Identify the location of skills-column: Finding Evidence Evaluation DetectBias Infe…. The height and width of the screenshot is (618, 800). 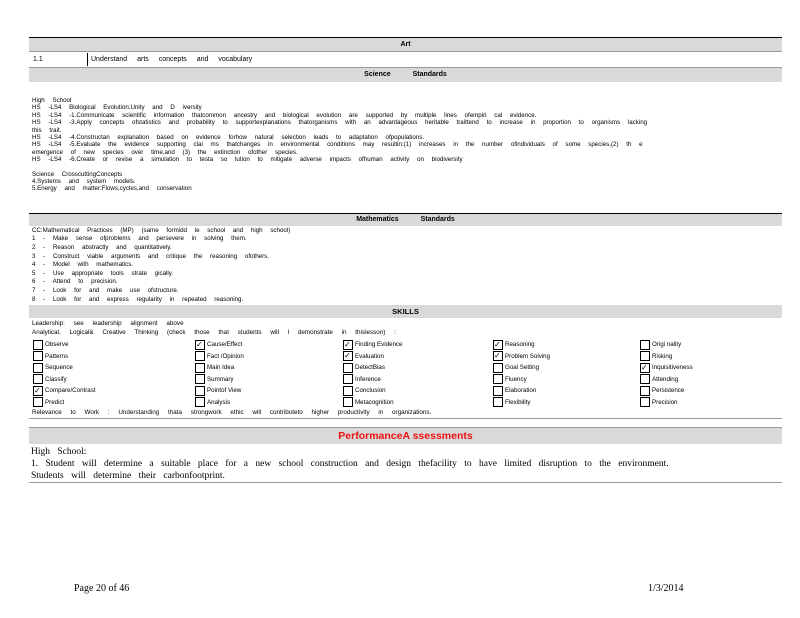
(418, 373).